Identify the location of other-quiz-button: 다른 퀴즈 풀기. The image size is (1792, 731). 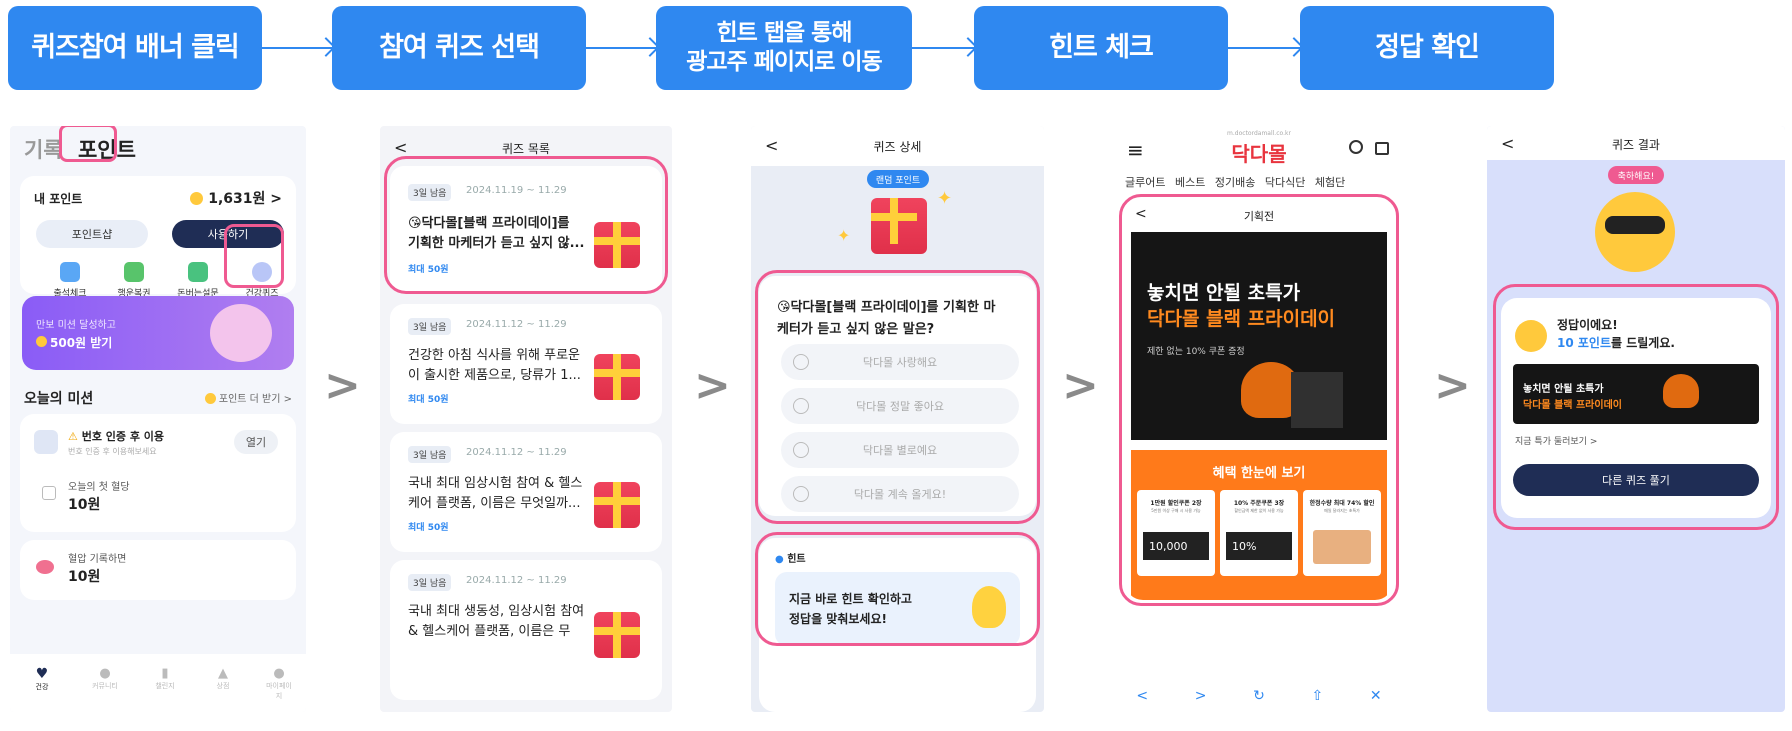
(1636, 480).